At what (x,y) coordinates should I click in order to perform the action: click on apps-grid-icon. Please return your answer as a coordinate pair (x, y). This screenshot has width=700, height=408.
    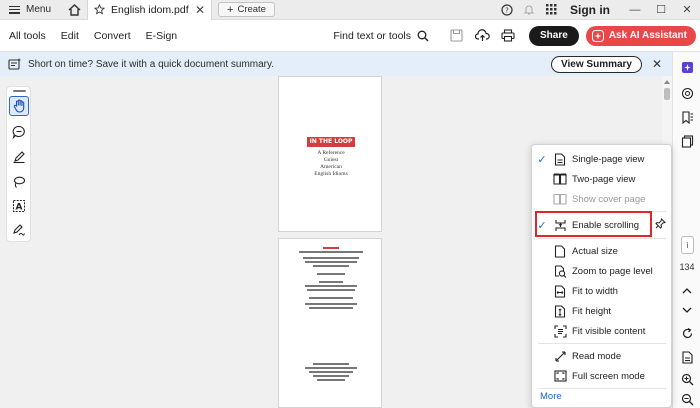
    Looking at the image, I should click on (551, 10).